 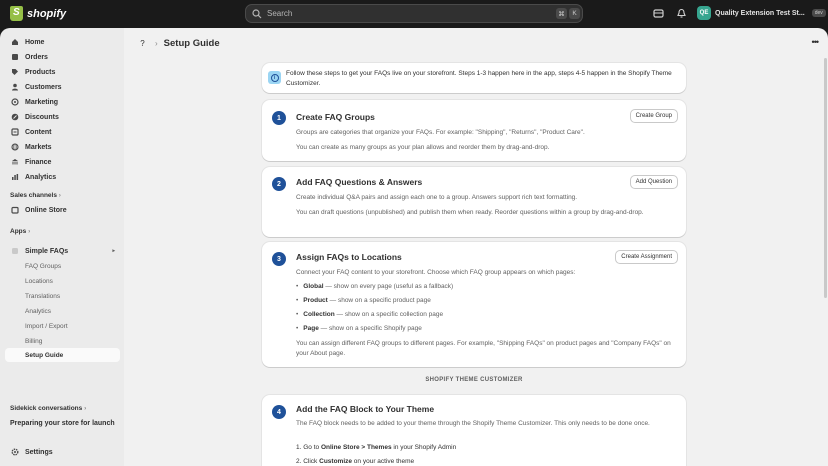 I want to click on sidebar-item-discounts: Discounts, so click(x=62, y=117).